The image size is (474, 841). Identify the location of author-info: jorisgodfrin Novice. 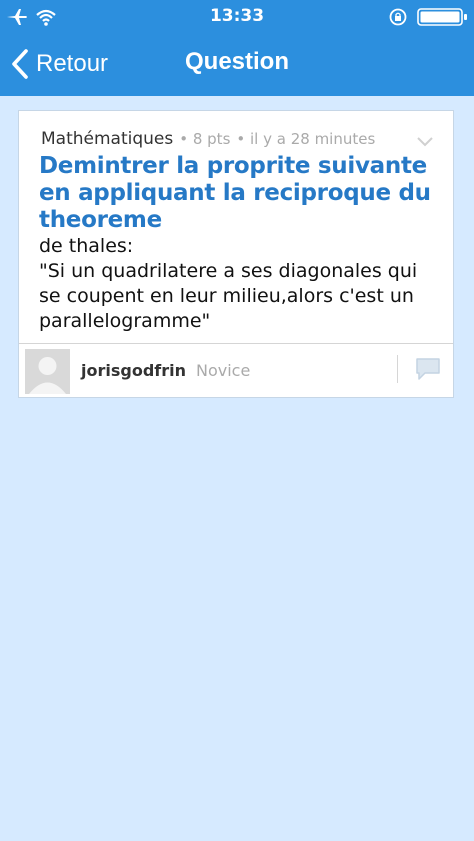
(165, 370).